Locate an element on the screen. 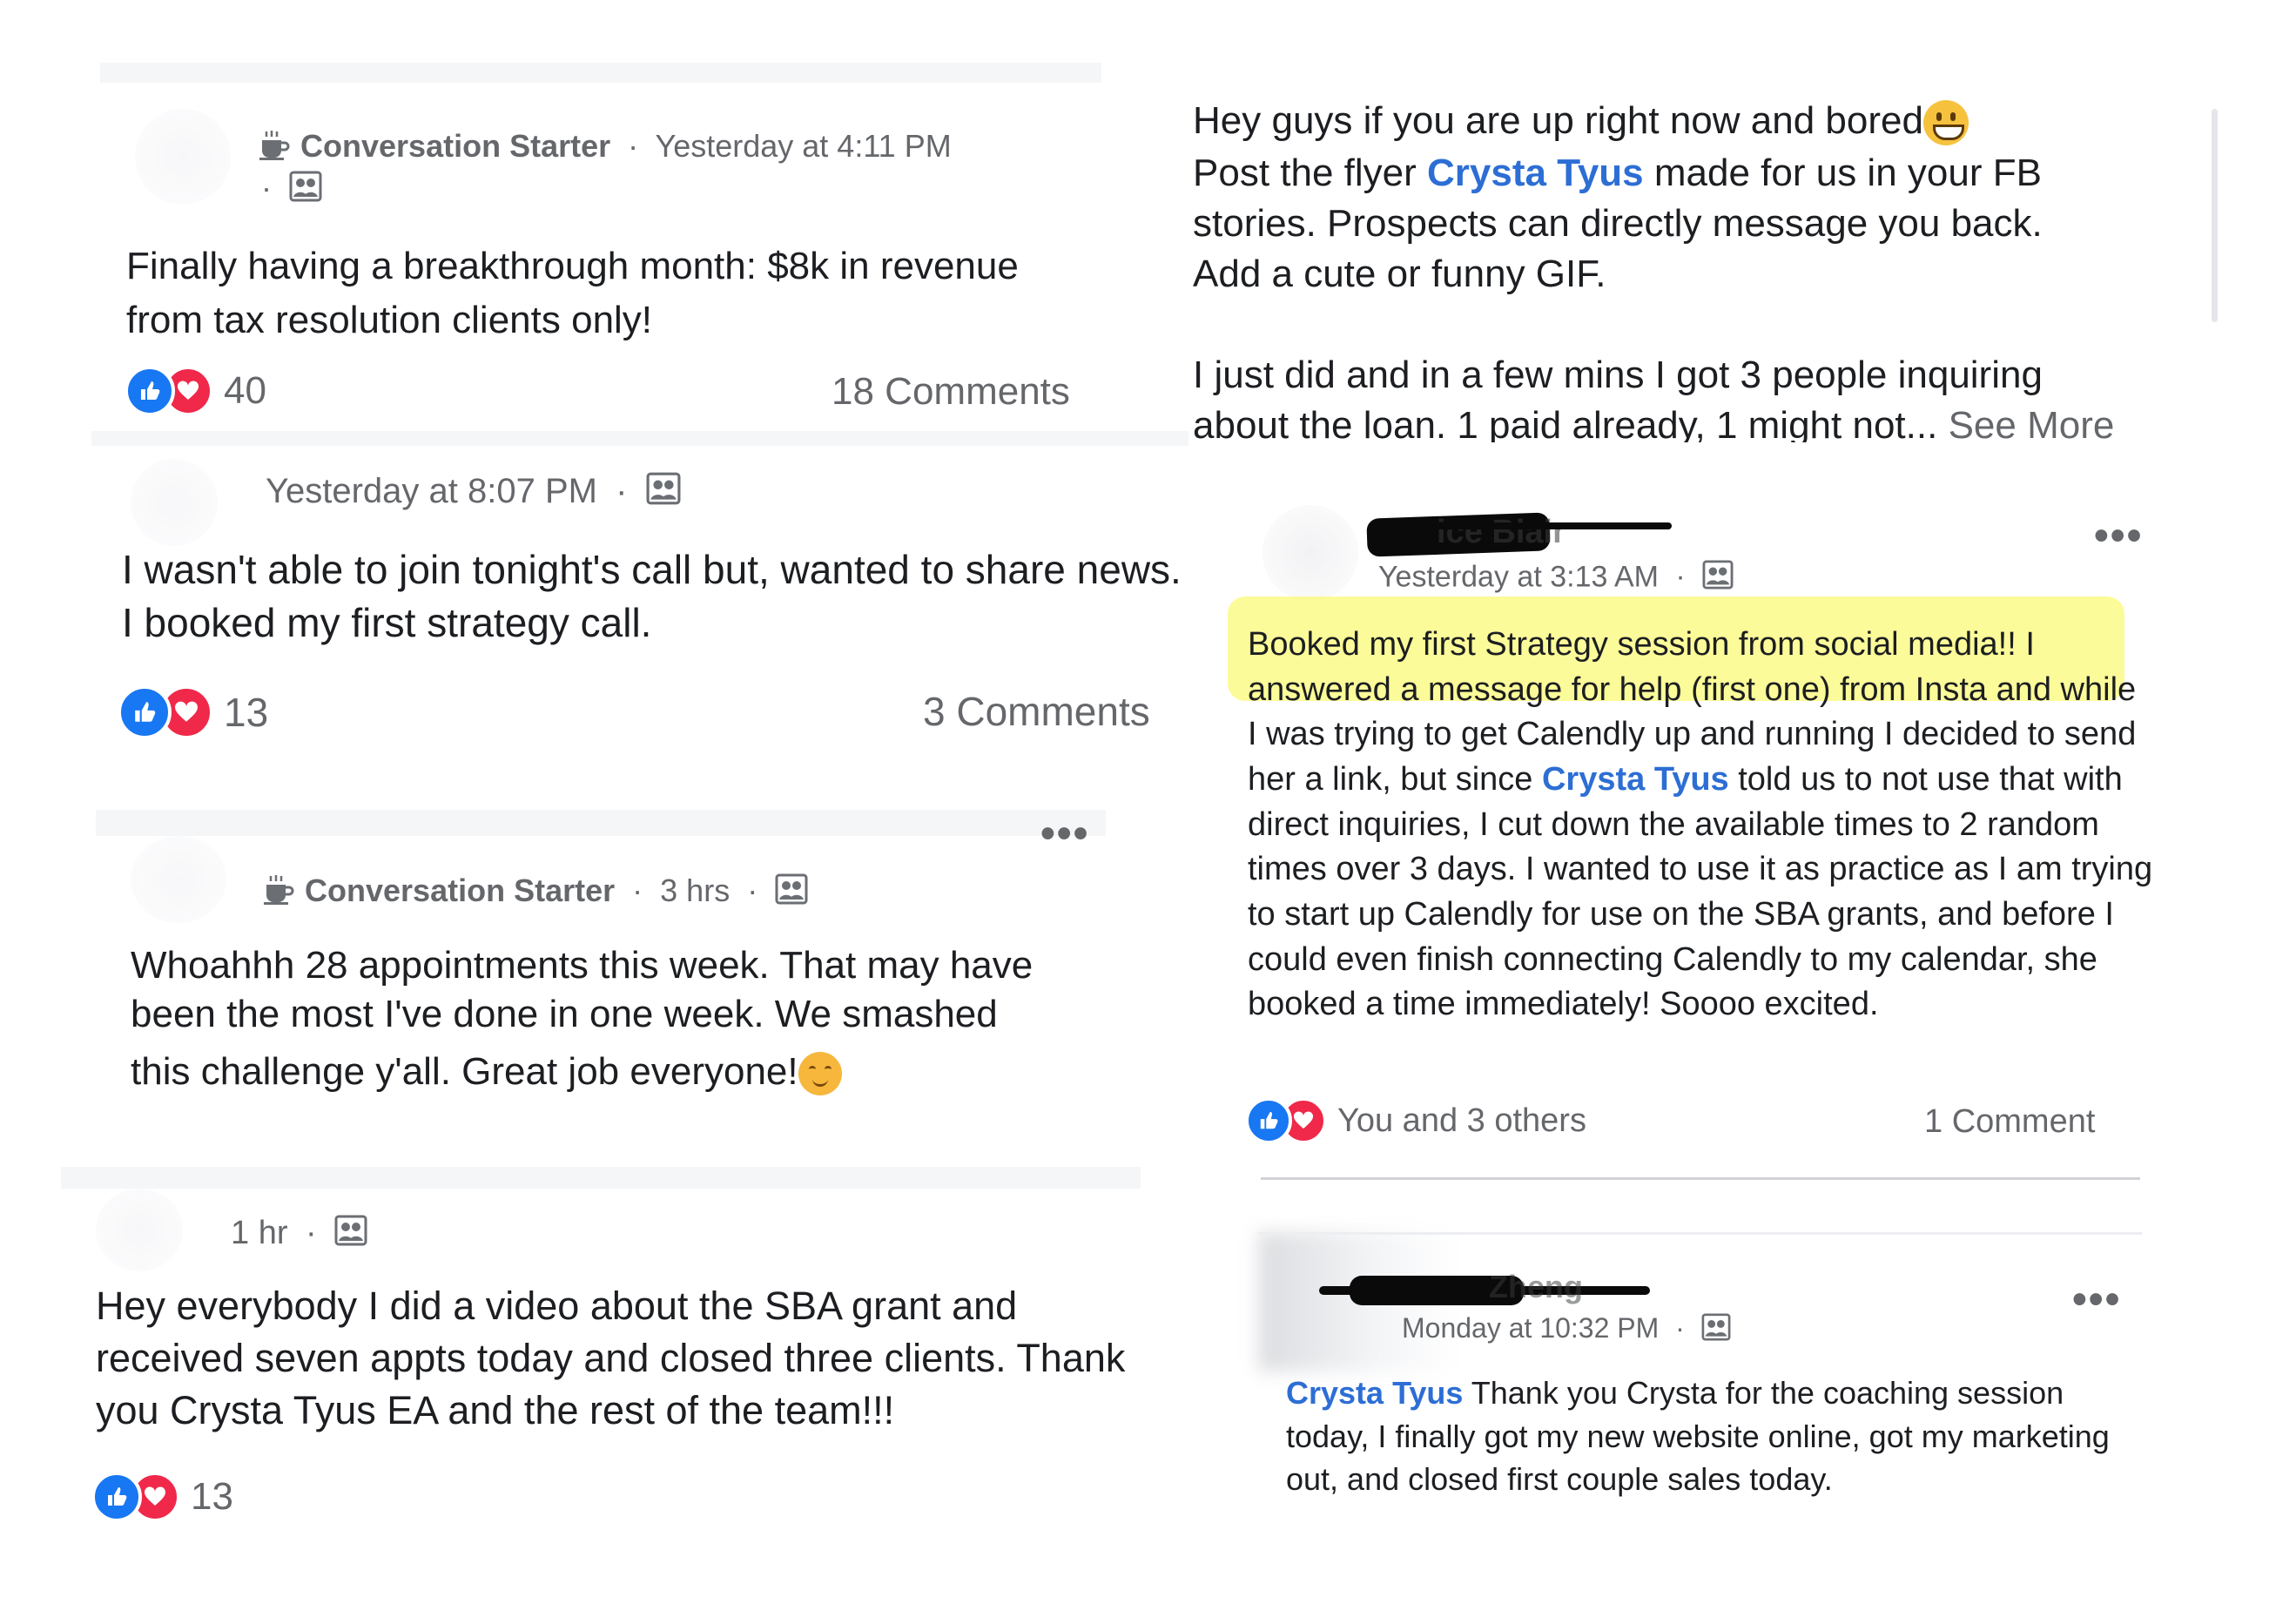  post7-meta: Monday at 10:32 PM · is located at coordinates (1567, 1330).